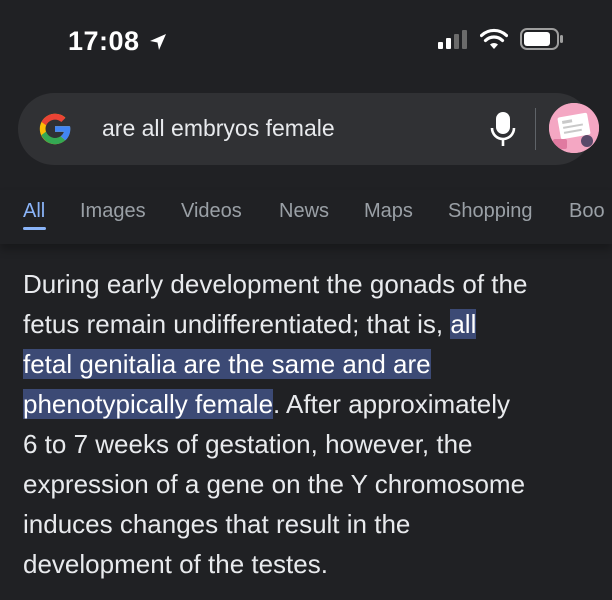 The image size is (612, 600). I want to click on snippet-line: development of the testes., so click(313, 564).